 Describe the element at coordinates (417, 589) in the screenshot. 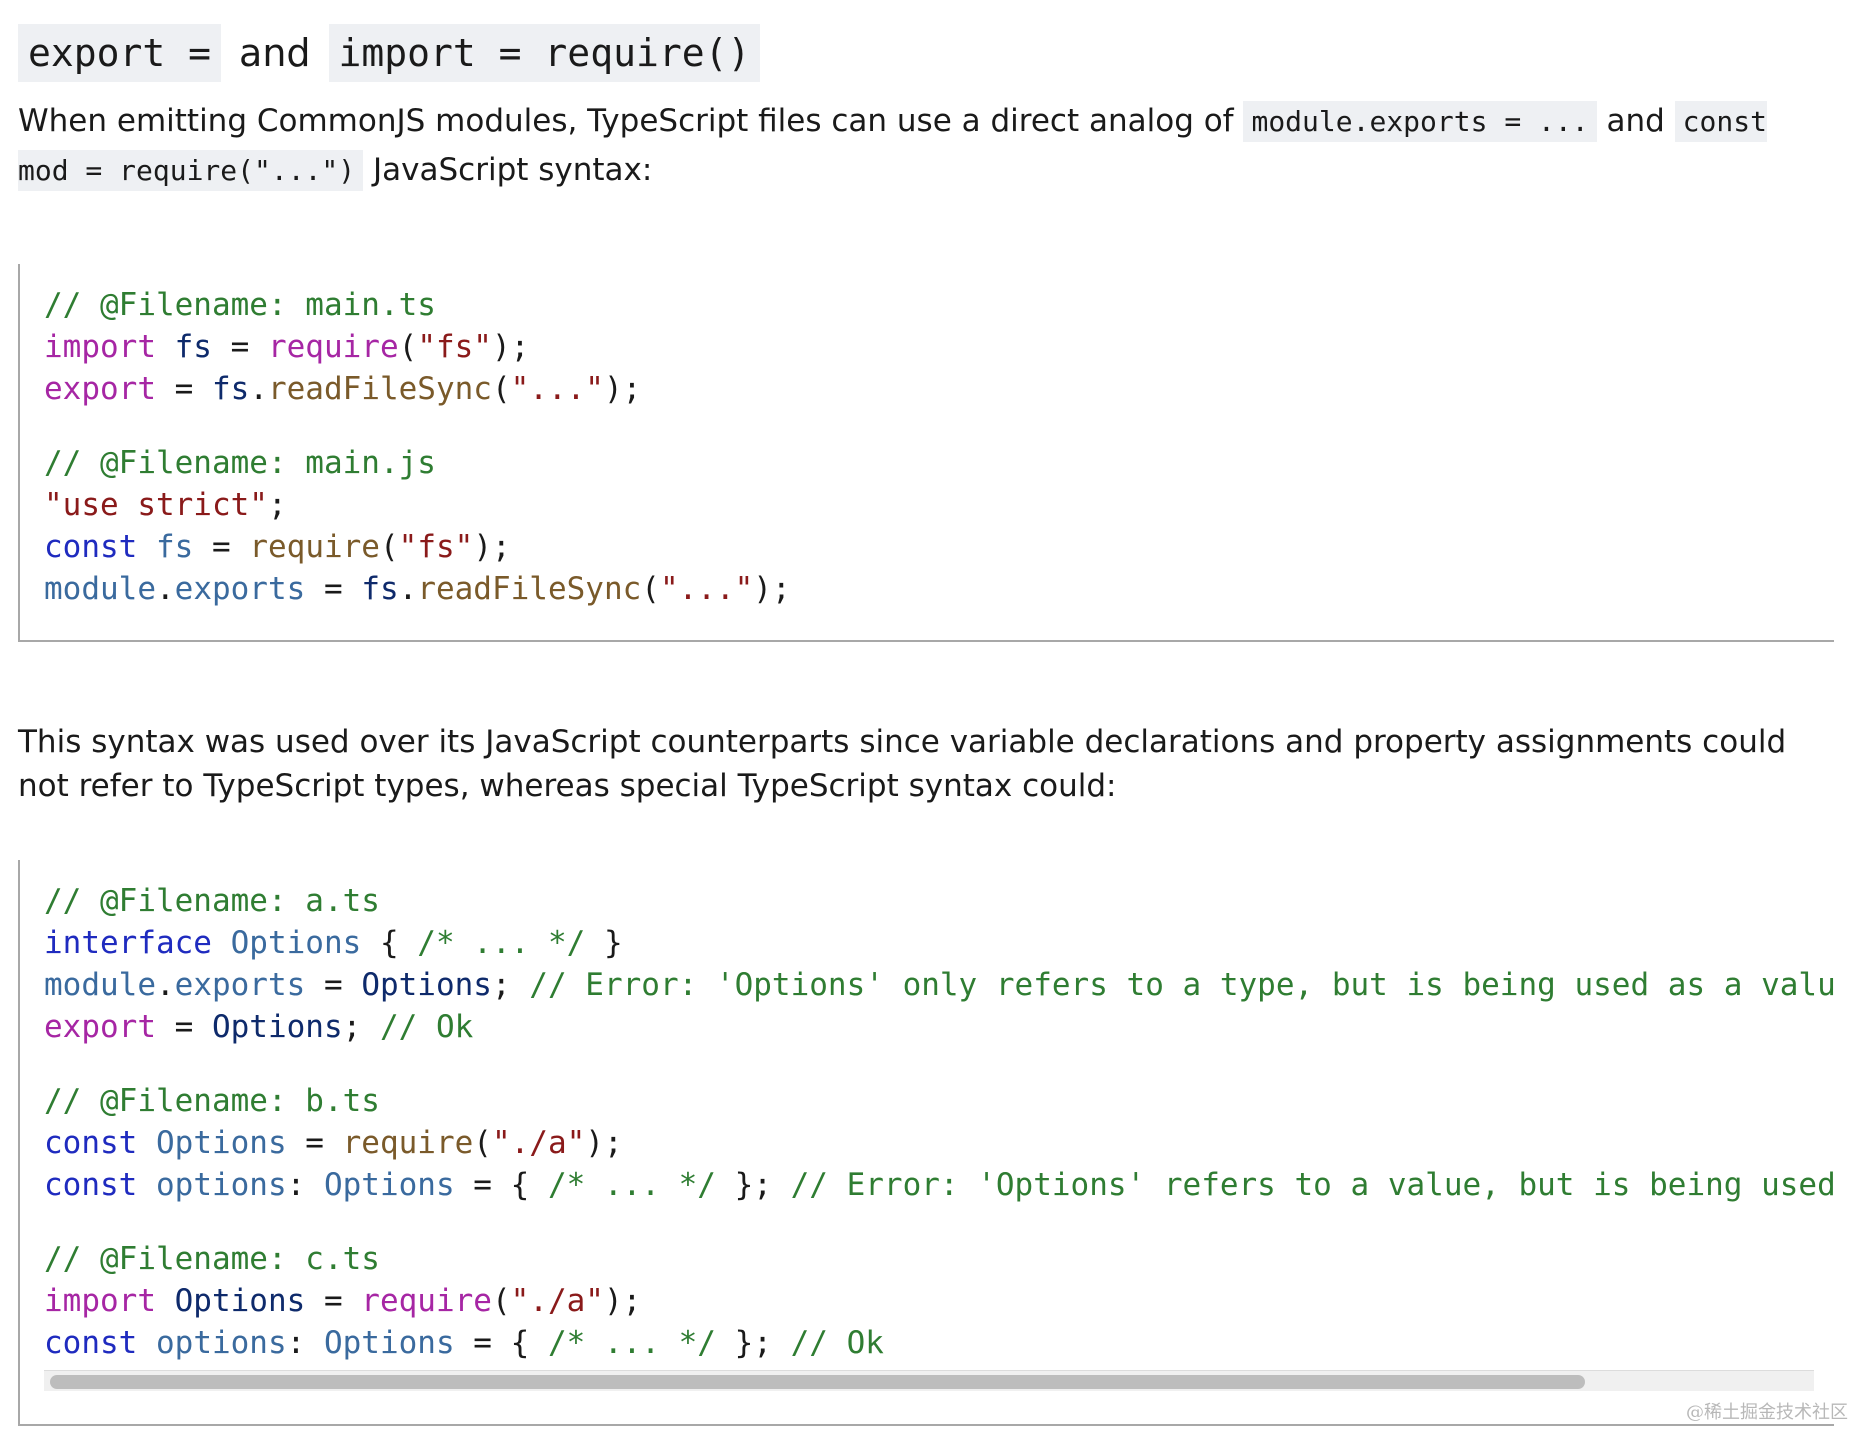

I see `code-line: module.exports = fs.readFileSync("...");` at that location.